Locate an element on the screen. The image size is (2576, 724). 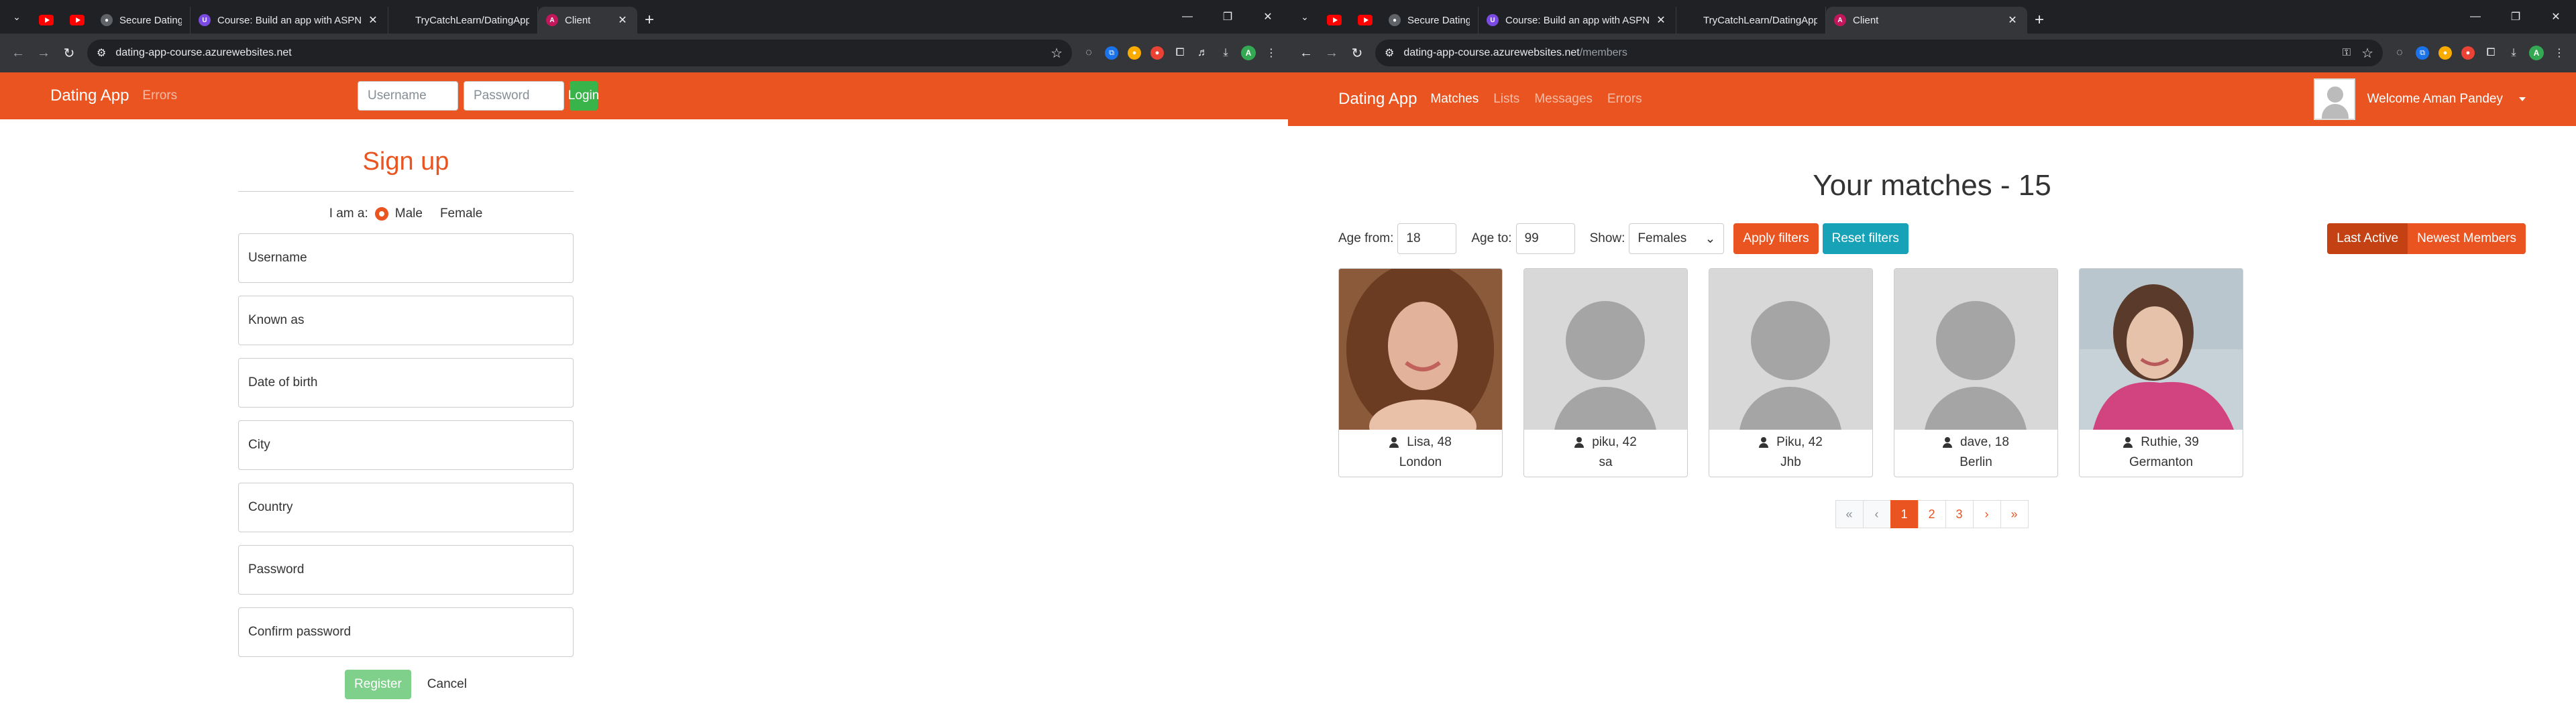
nav-link-matches: Matches is located at coordinates (1454, 99).